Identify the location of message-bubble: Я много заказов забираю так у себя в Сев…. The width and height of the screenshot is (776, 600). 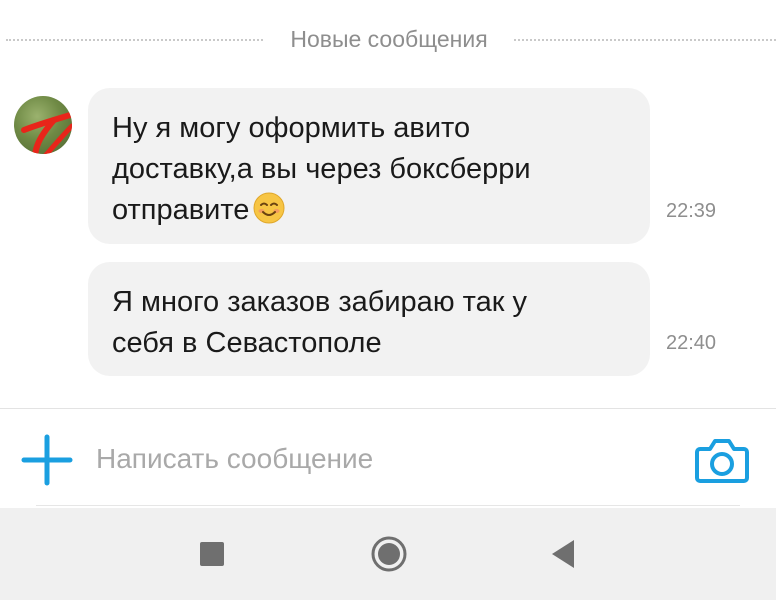
(369, 319).